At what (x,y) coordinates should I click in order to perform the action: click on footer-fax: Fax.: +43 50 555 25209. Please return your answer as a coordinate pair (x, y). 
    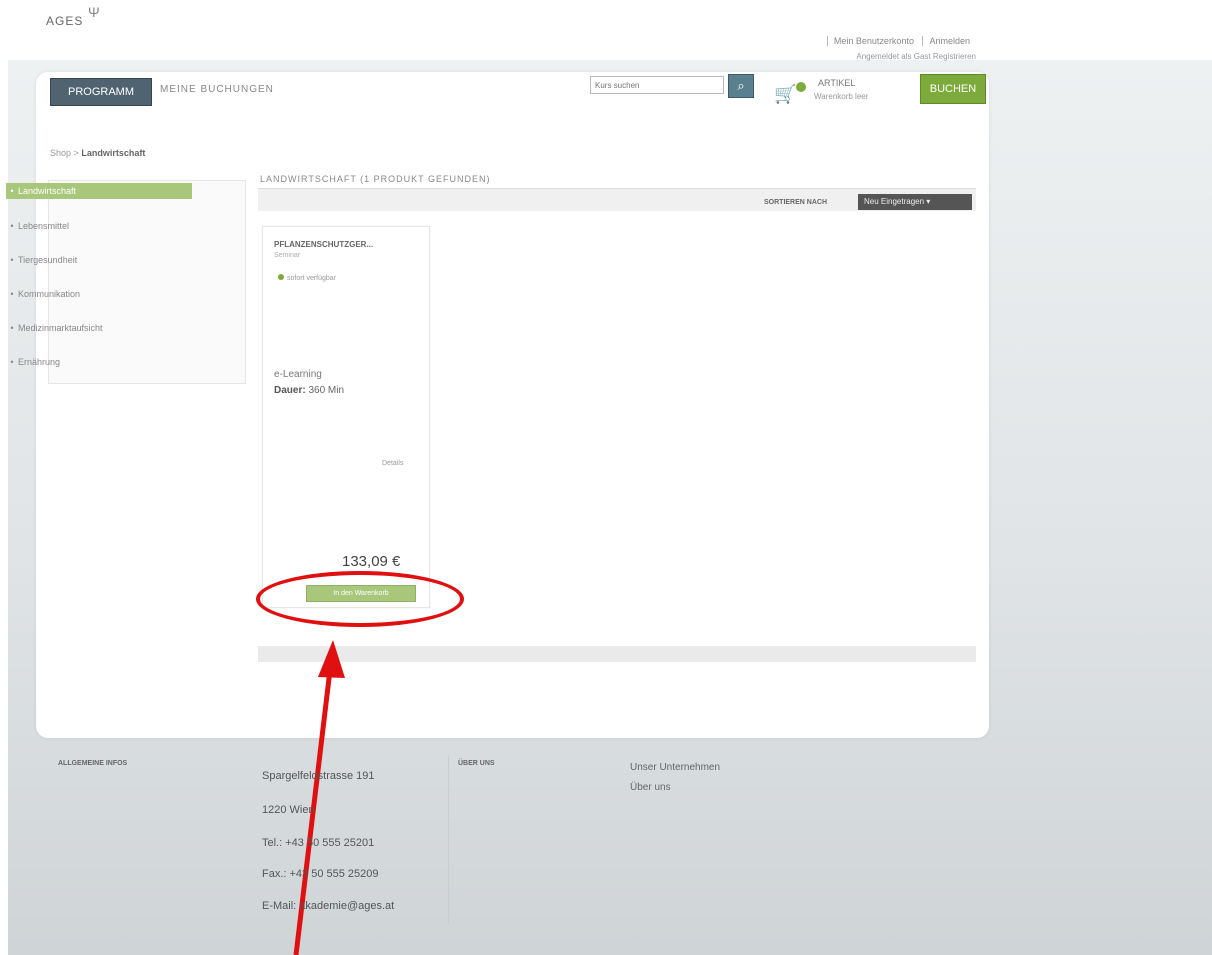
    Looking at the image, I should click on (320, 874).